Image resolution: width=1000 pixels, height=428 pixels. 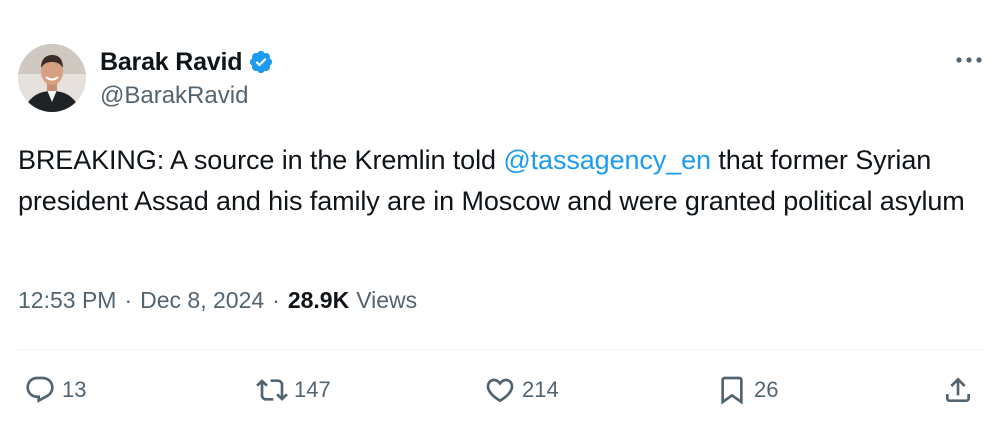 What do you see at coordinates (202, 300) in the screenshot?
I see `tweet-date: Dec 8, 2024` at bounding box center [202, 300].